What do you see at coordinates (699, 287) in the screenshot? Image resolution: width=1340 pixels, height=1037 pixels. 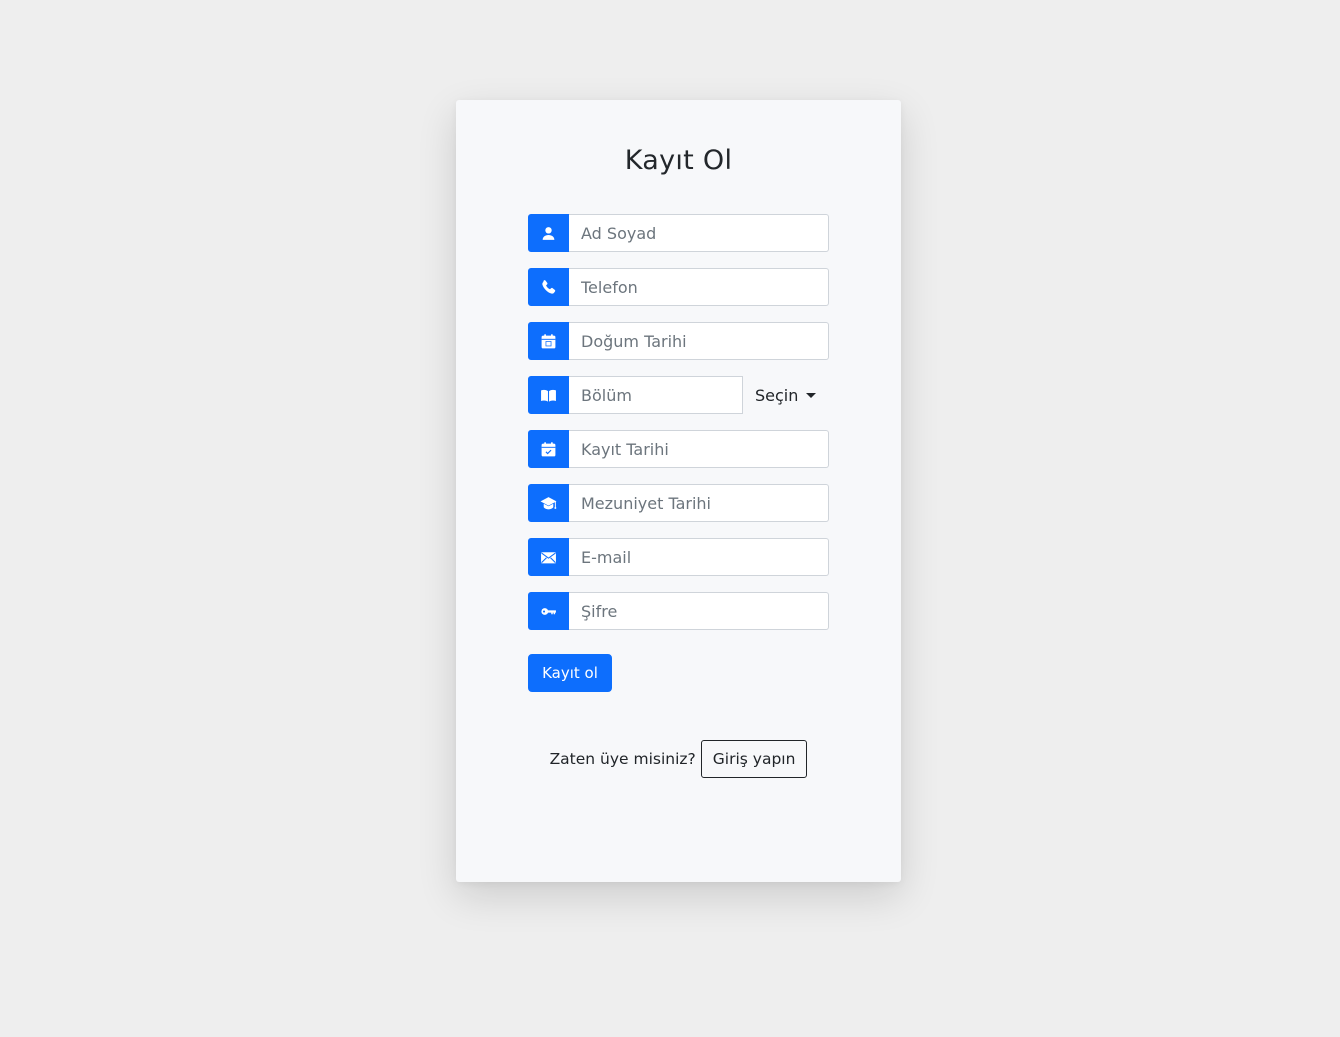 I see `phone-input` at bounding box center [699, 287].